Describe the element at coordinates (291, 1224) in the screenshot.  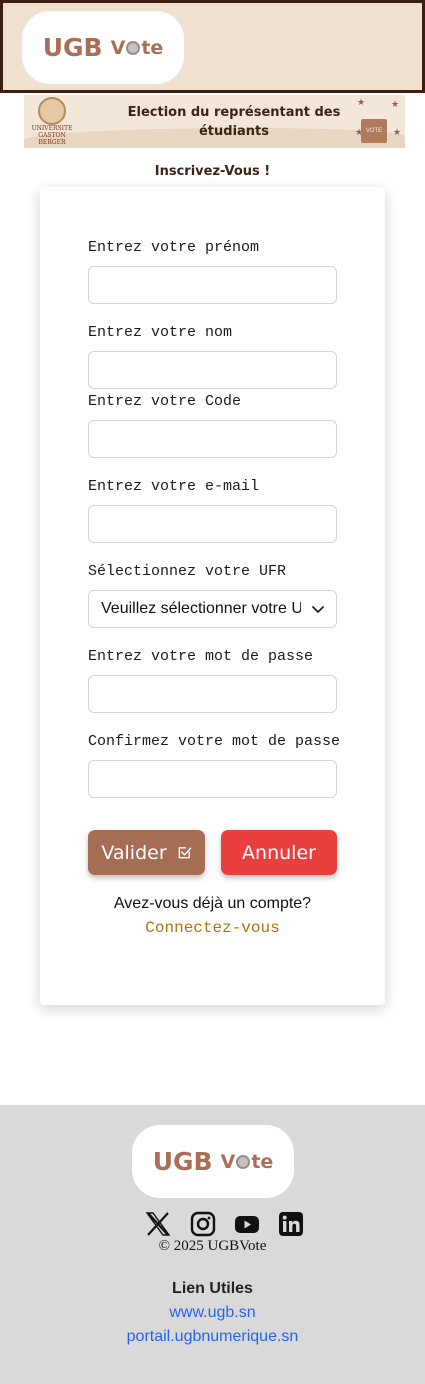
I see `linkedin-icon` at that location.